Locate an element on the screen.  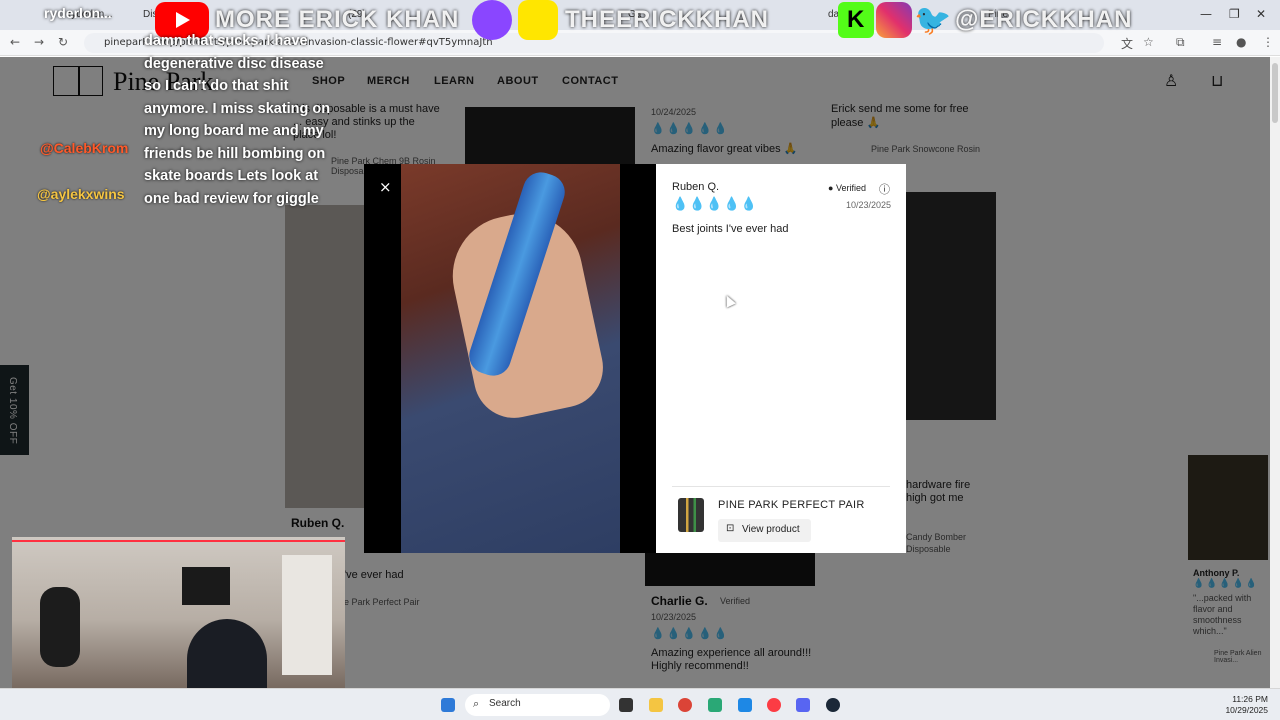
webcam-border is located at coordinates (178, 541).